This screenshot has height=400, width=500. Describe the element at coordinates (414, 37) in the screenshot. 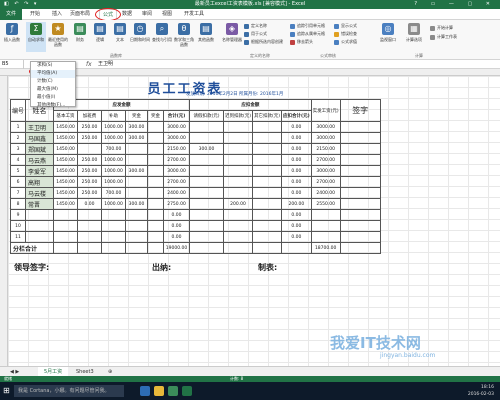

I see `calc-options-button: ▦ 计算选项` at that location.